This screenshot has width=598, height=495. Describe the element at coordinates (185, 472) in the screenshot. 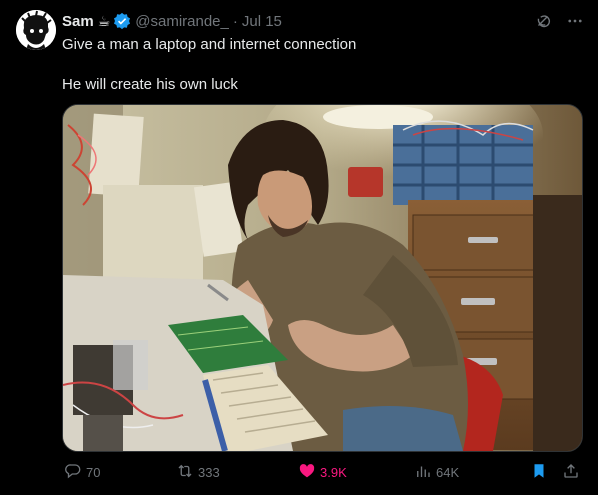

I see `repost-icon` at that location.